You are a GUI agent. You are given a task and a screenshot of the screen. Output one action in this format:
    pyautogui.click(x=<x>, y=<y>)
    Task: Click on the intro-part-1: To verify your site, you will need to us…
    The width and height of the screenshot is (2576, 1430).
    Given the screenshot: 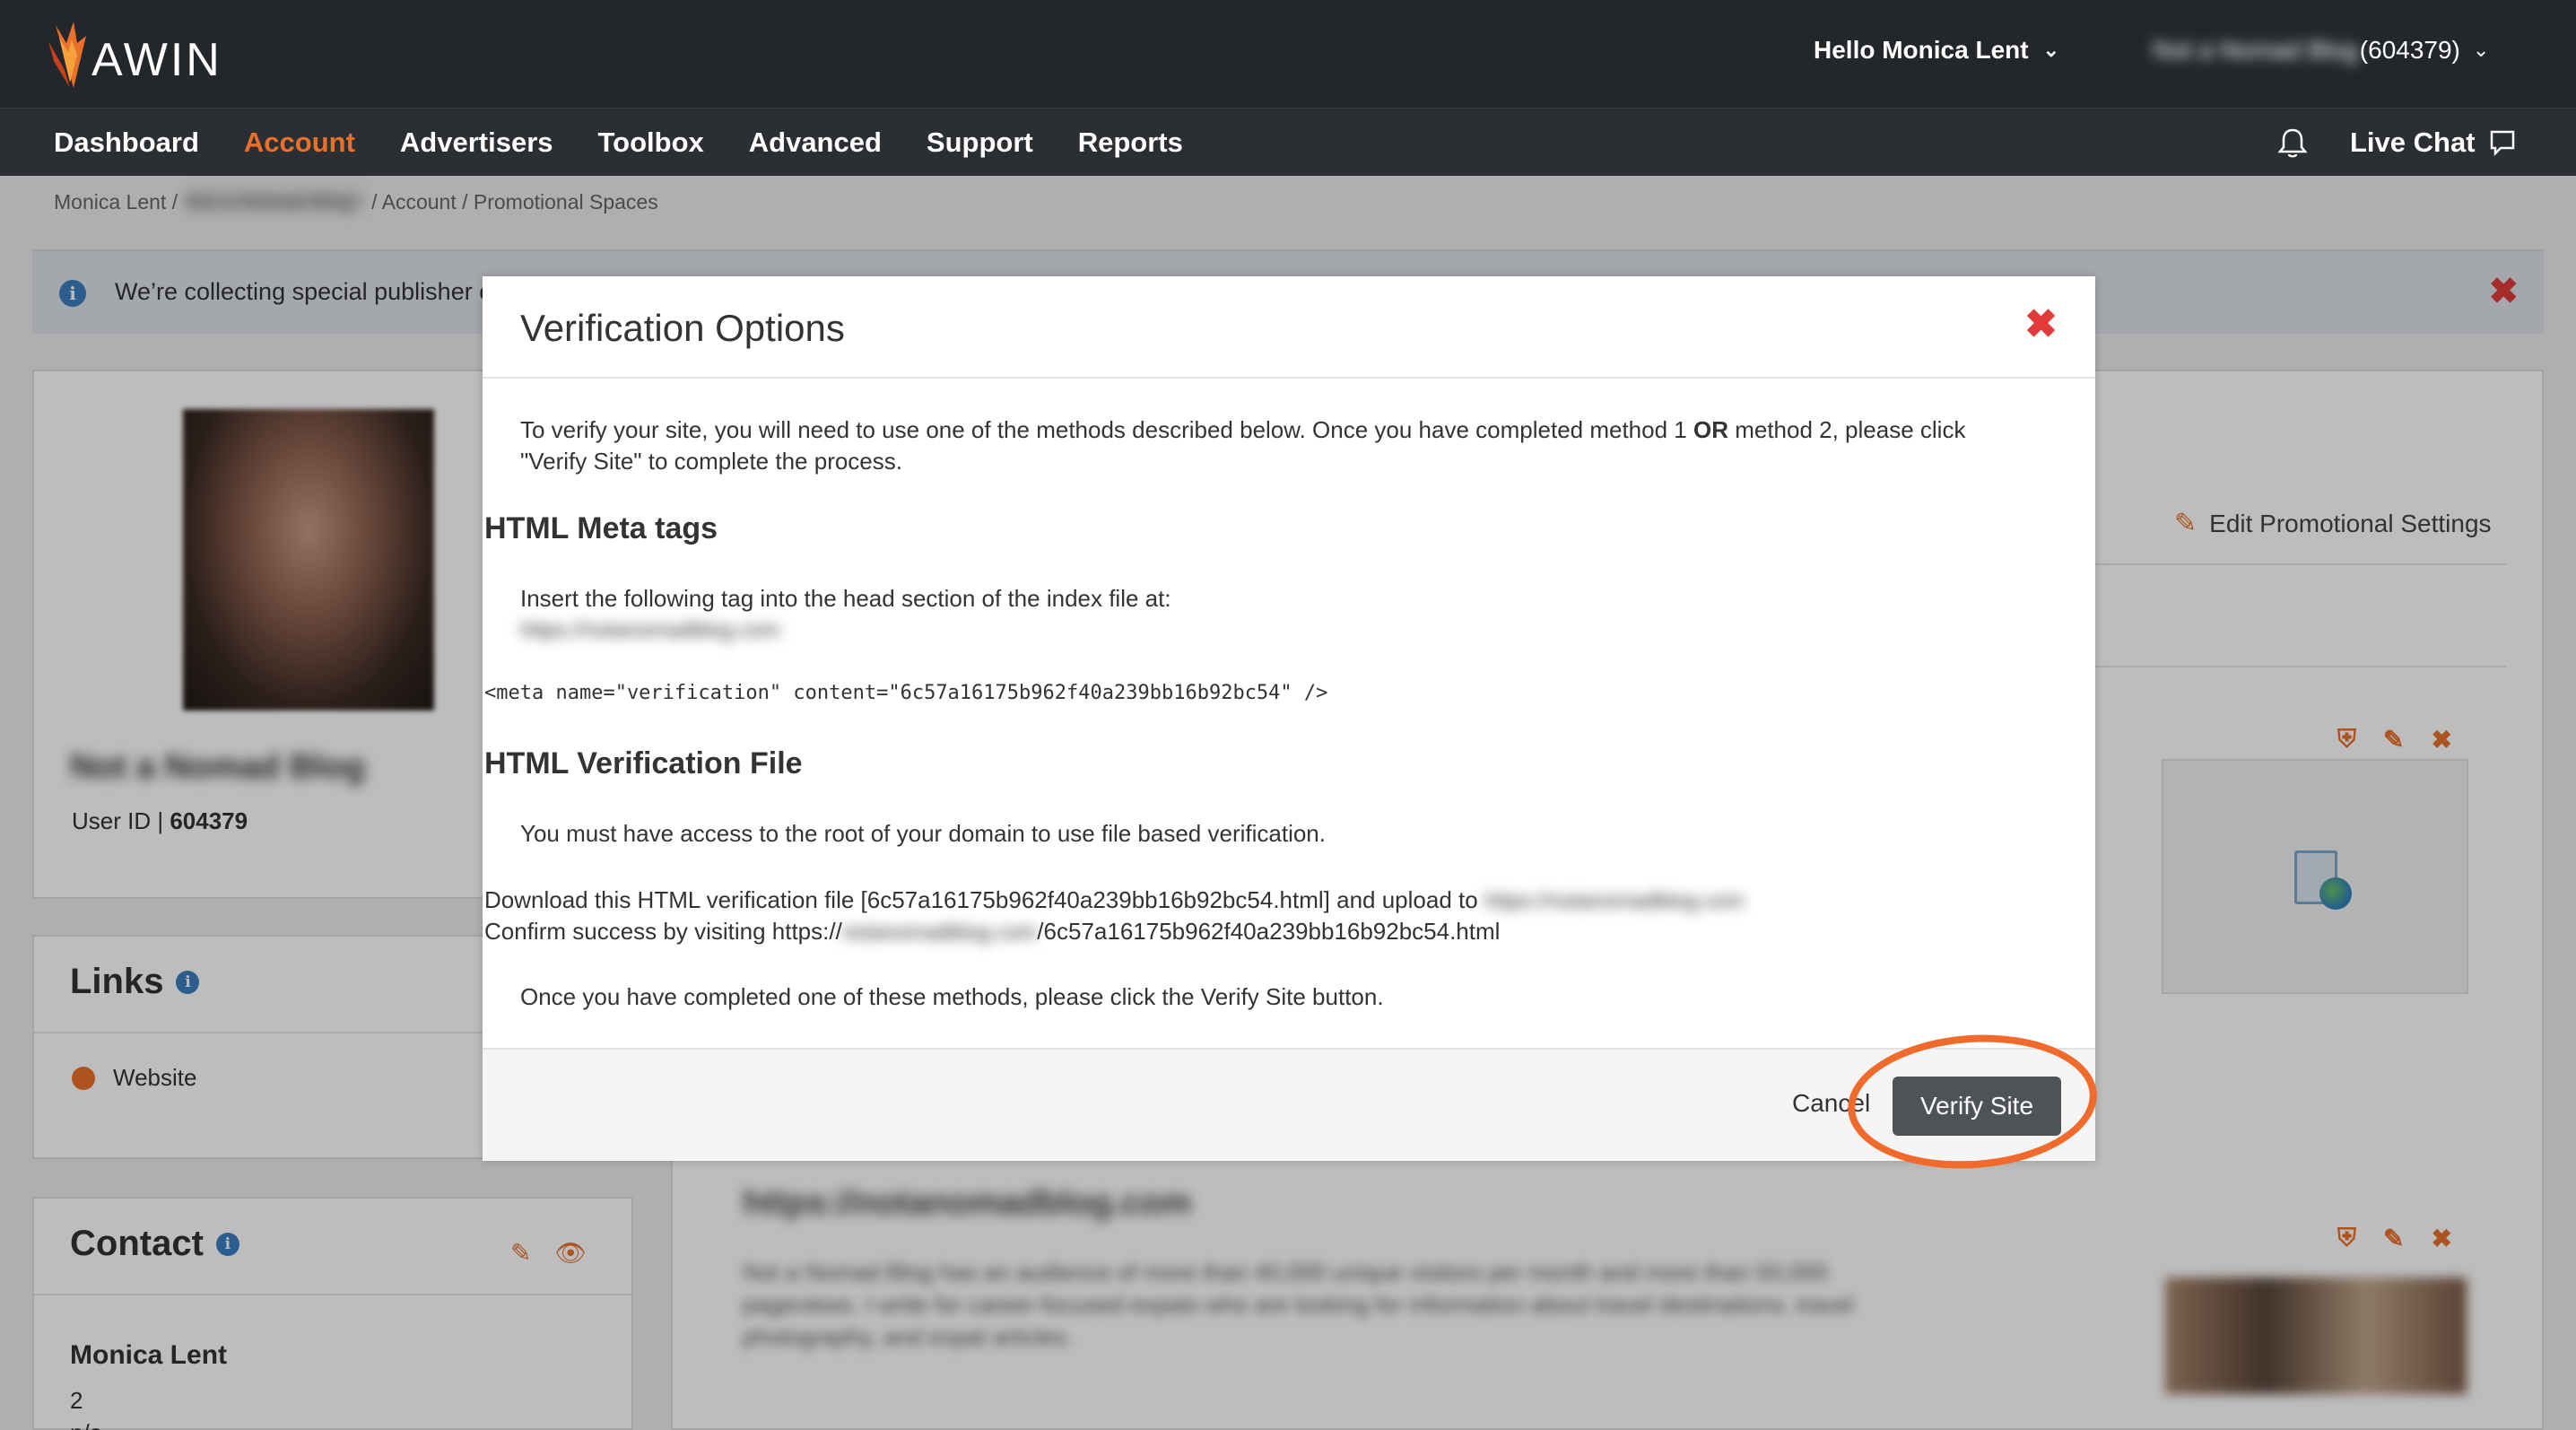 What is the action you would take?
    pyautogui.click(x=1106, y=429)
    